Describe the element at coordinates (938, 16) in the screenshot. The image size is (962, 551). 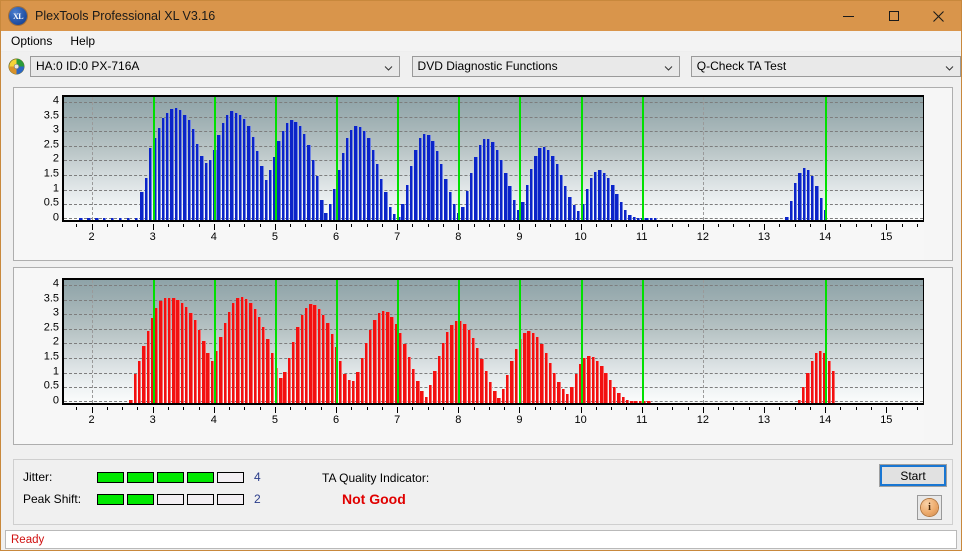
I see `close-icon` at that location.